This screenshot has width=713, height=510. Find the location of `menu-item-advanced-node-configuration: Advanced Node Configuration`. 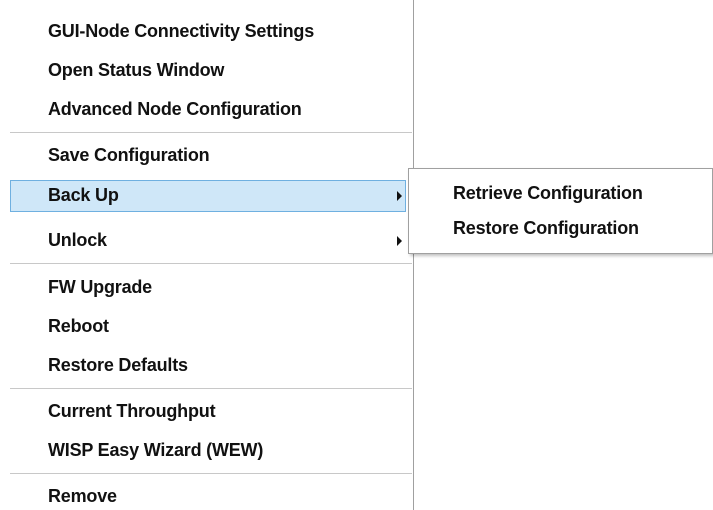

menu-item-advanced-node-configuration: Advanced Node Configuration is located at coordinates (208, 110).